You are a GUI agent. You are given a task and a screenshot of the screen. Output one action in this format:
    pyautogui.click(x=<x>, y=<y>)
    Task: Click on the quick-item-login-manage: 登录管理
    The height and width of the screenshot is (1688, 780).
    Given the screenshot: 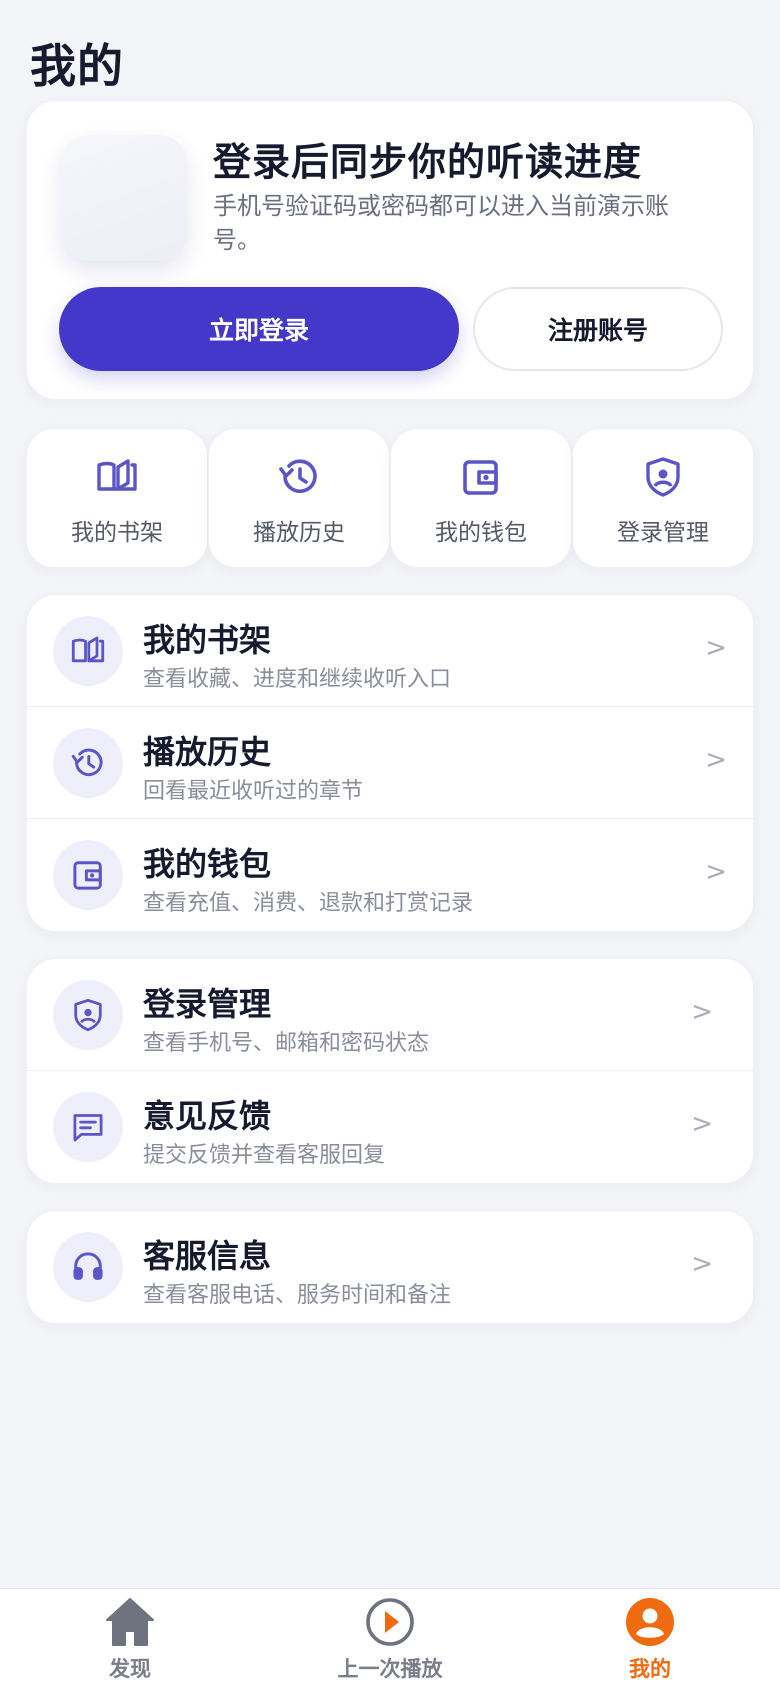 What is the action you would take?
    pyautogui.click(x=663, y=498)
    